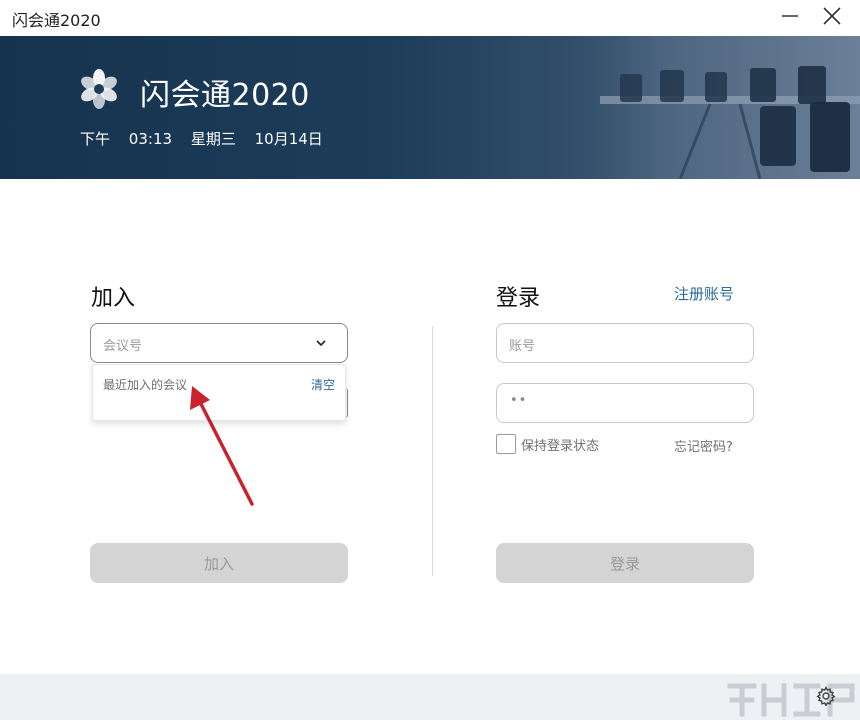  What do you see at coordinates (213, 139) in the screenshot?
I see `weekday: 星期三` at bounding box center [213, 139].